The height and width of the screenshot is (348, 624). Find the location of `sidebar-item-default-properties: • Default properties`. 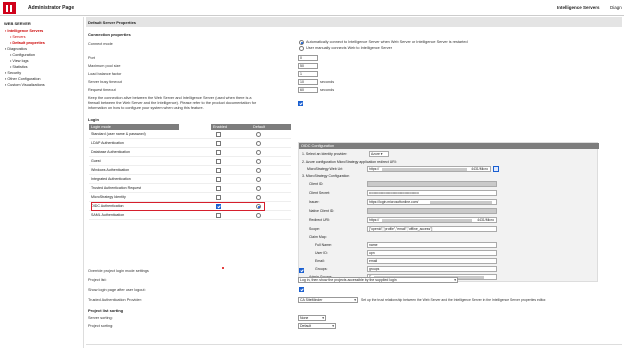

sidebar-item-default-properties: • Default properties is located at coordinates (27, 43).